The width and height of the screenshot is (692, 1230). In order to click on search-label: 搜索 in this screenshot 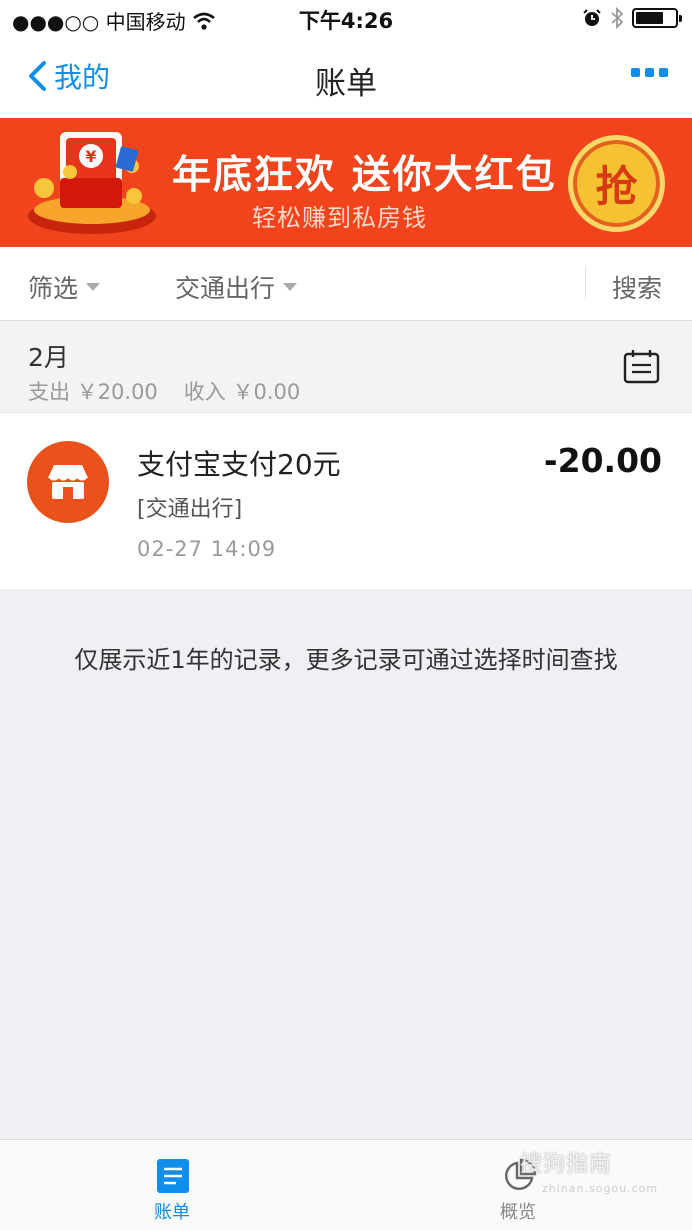, I will do `click(637, 288)`.